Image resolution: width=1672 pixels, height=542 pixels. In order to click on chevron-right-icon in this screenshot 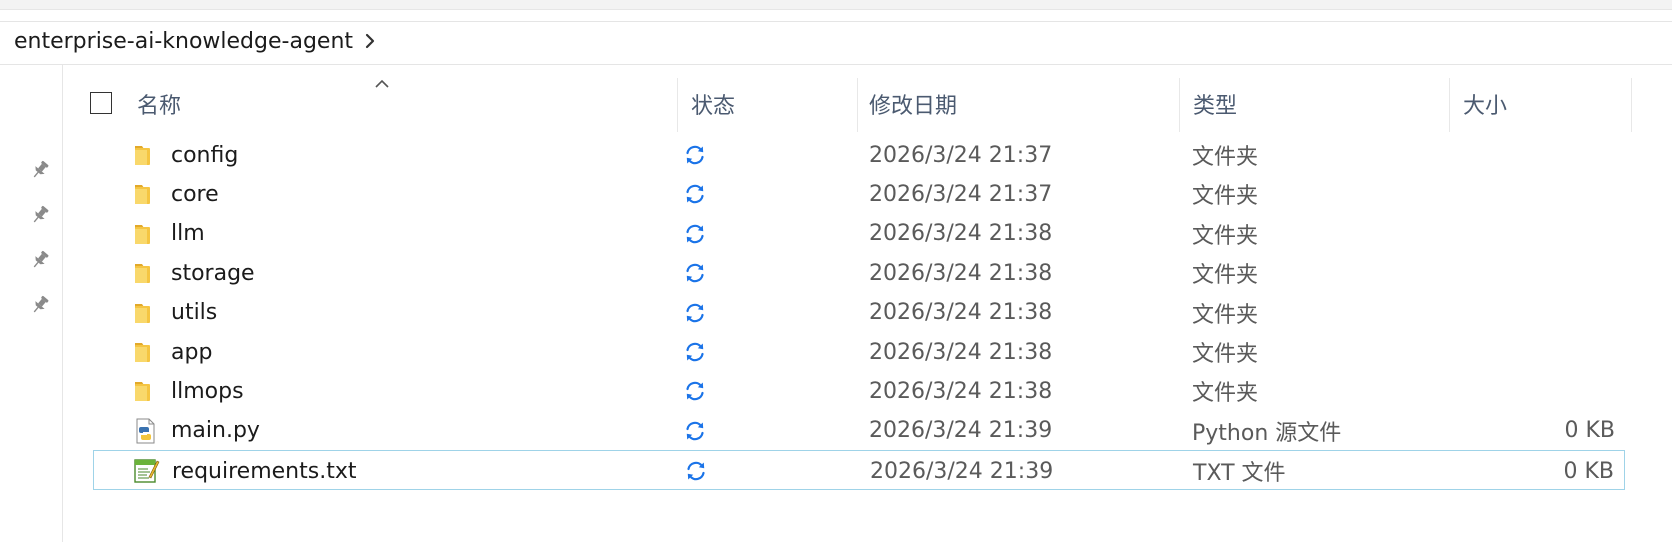, I will do `click(370, 41)`.